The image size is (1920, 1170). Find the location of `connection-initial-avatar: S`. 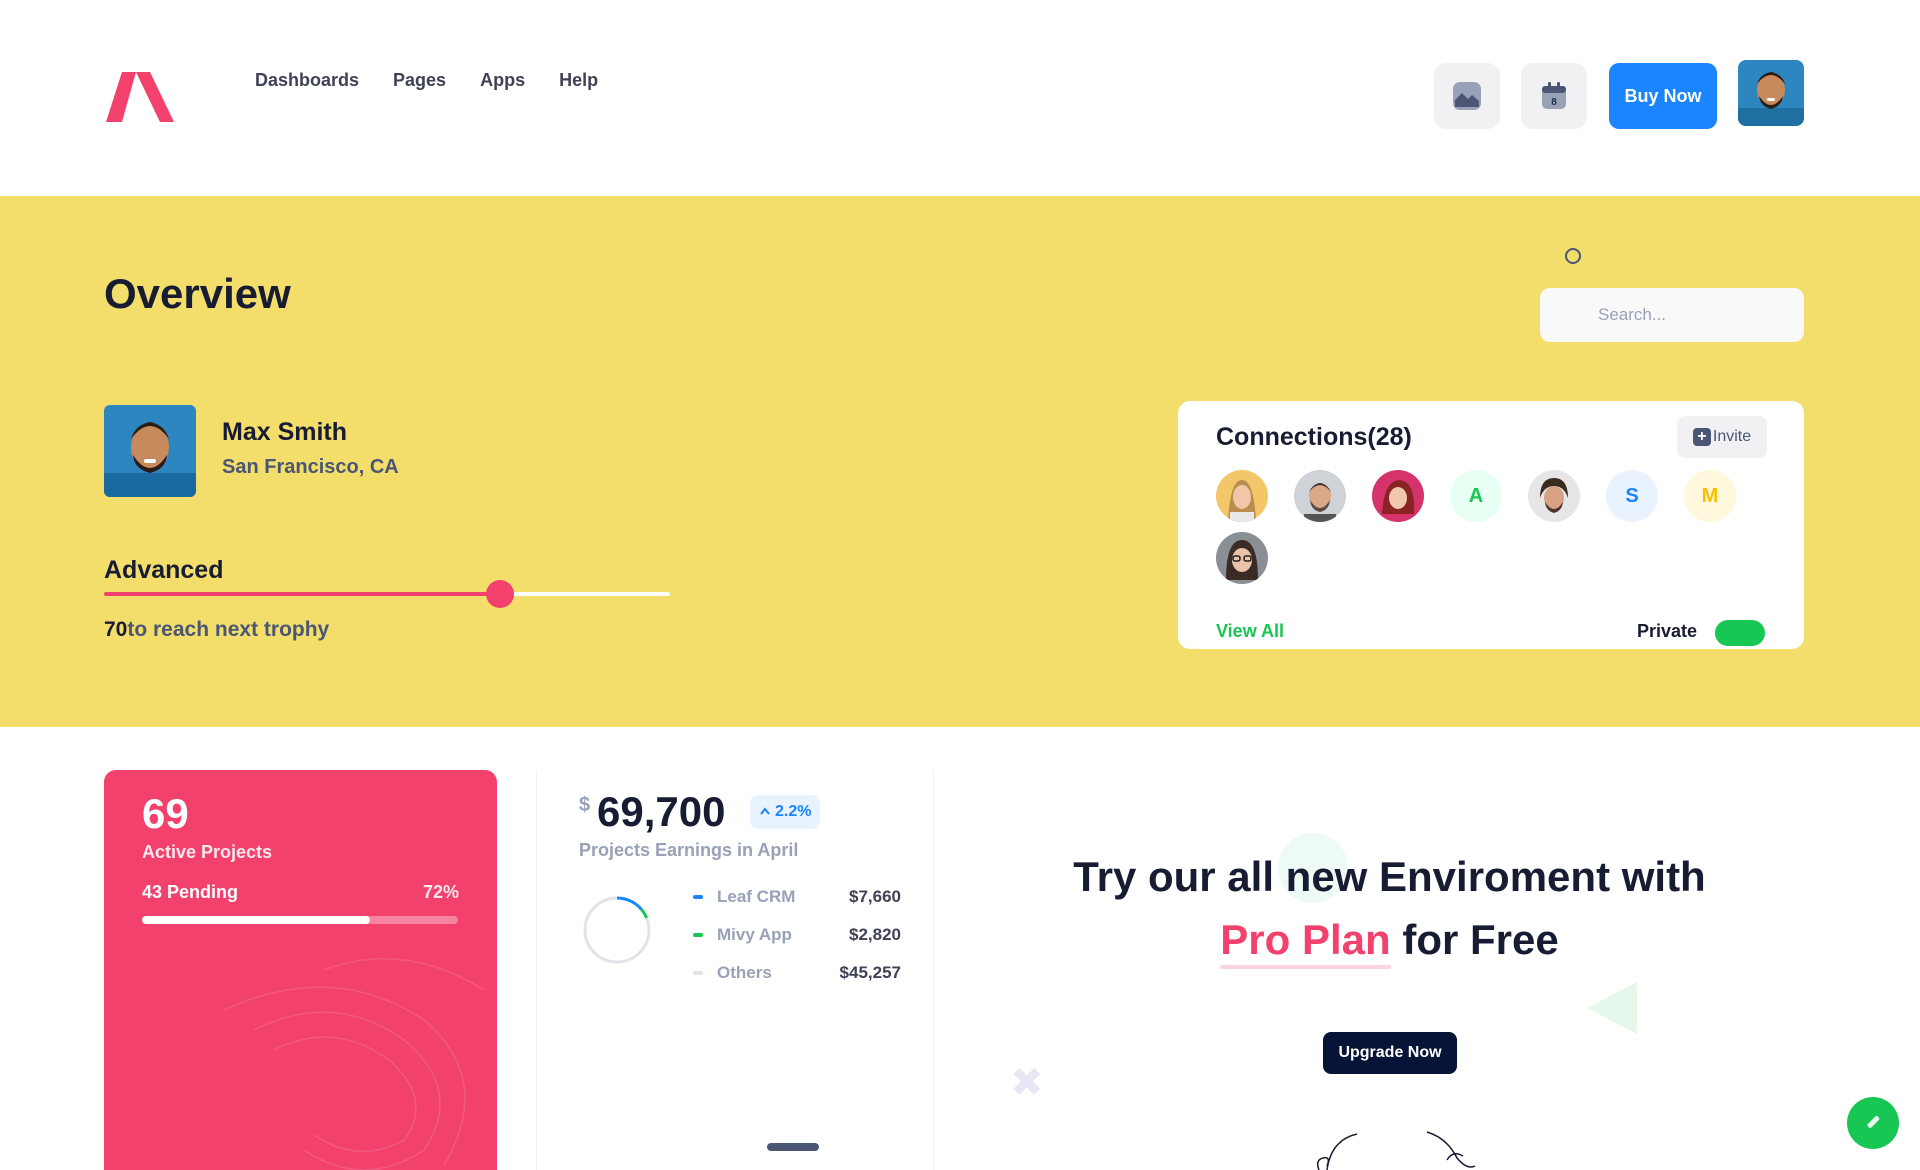

connection-initial-avatar: S is located at coordinates (1632, 496).